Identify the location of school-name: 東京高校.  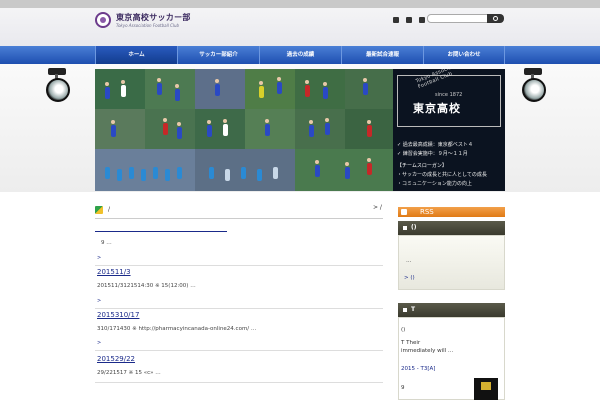
(437, 108).